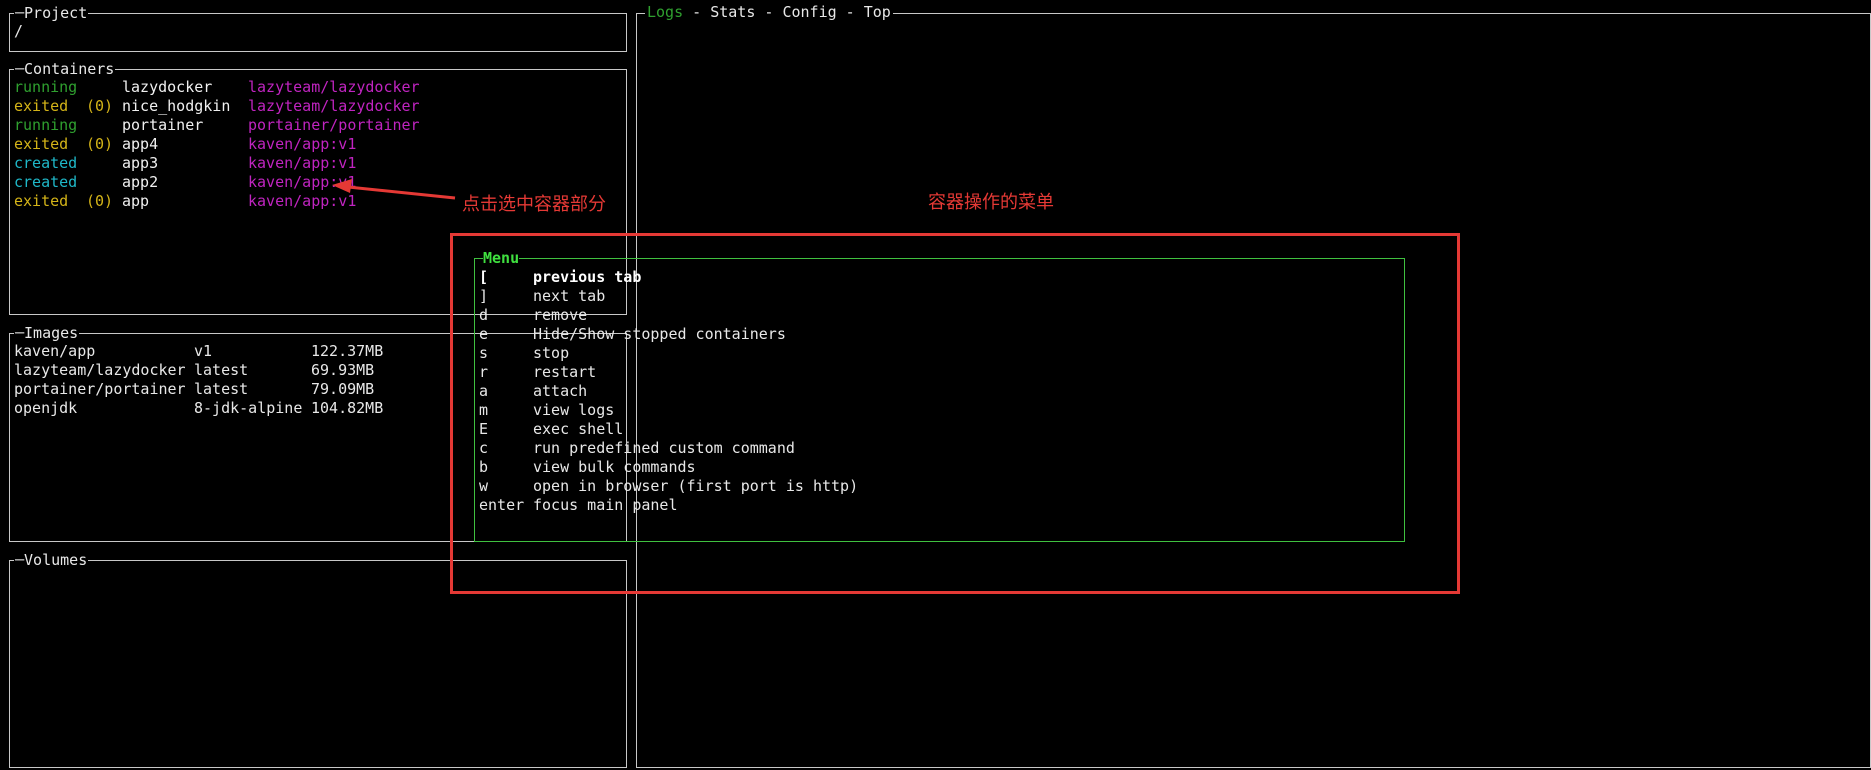  I want to click on menu-item: b view bulk commands, so click(929, 467).